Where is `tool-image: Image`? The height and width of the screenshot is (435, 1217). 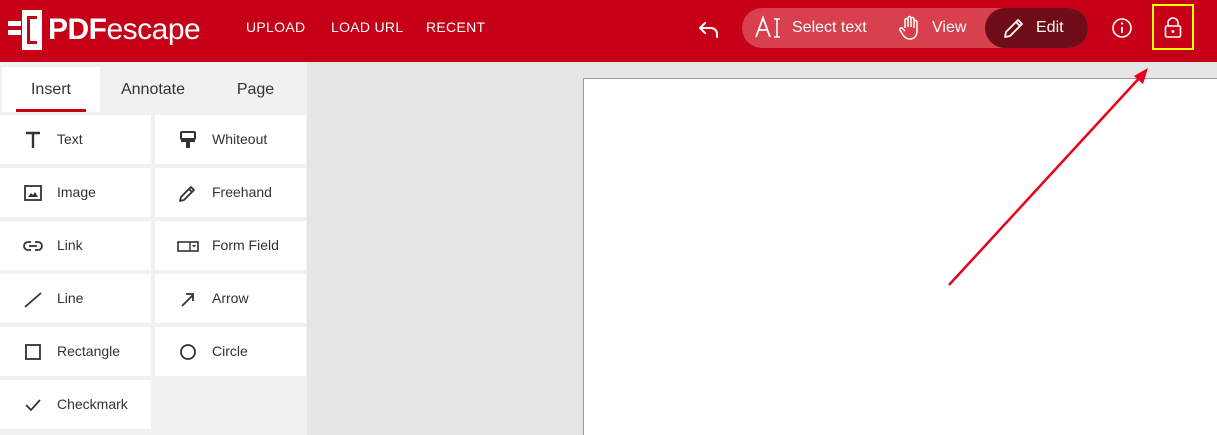 tool-image: Image is located at coordinates (75, 192).